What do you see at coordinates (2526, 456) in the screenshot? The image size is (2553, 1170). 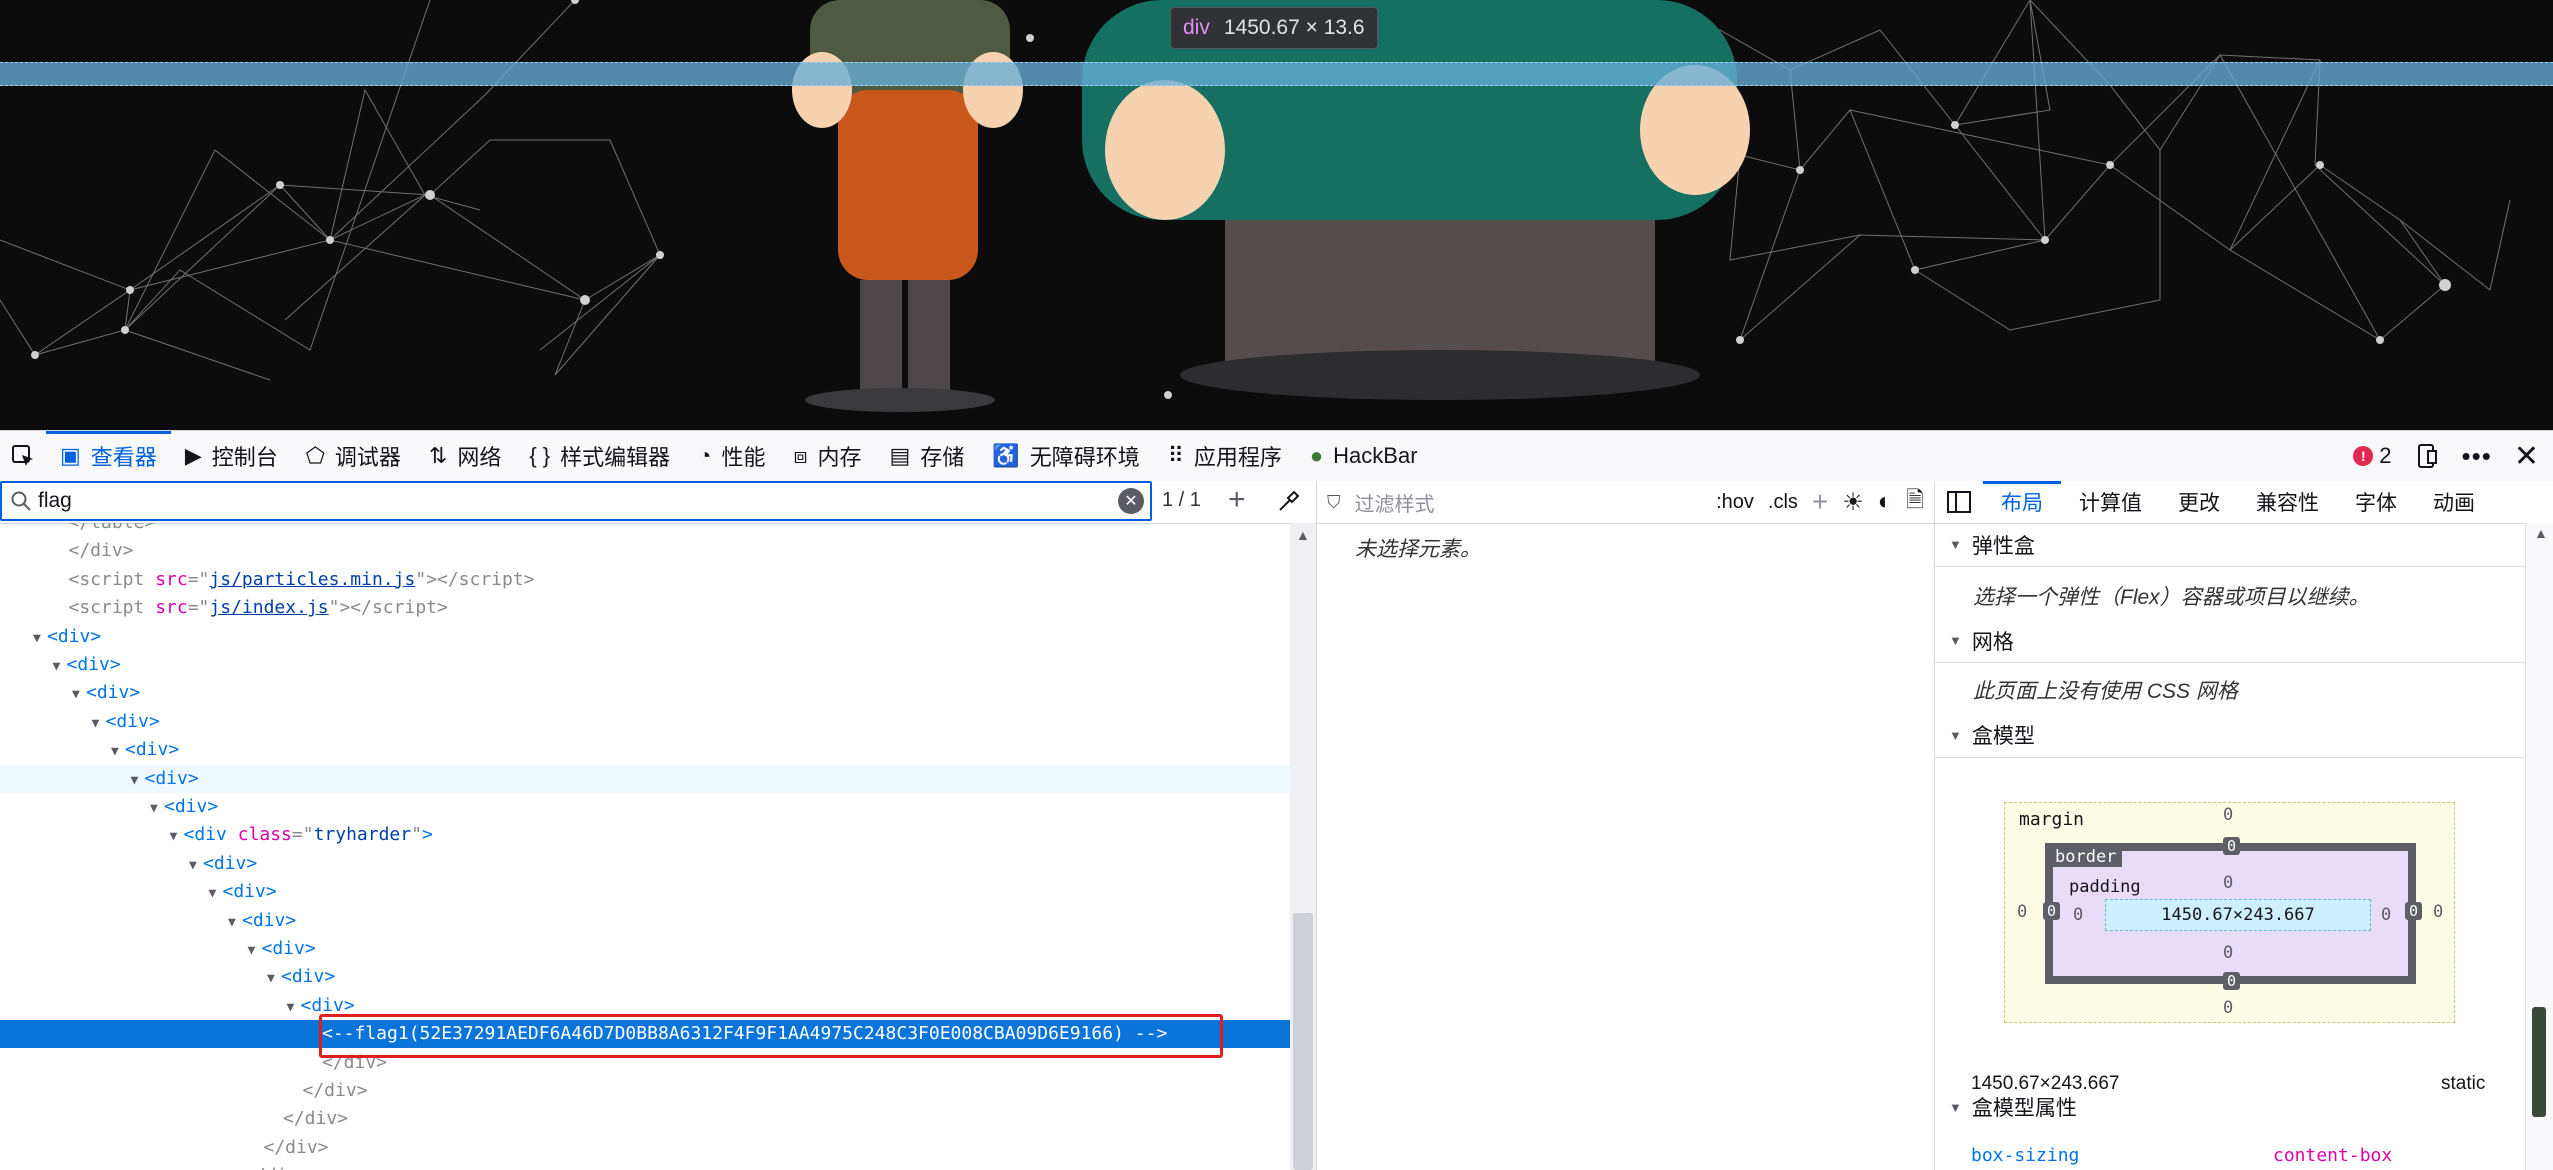 I see `close-devtools-icon: ✕` at bounding box center [2526, 456].